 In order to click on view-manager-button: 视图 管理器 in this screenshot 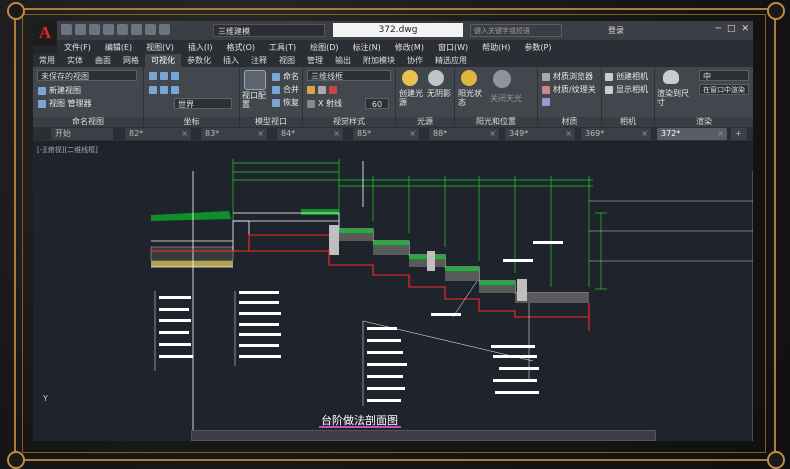, I will do `click(65, 103)`.